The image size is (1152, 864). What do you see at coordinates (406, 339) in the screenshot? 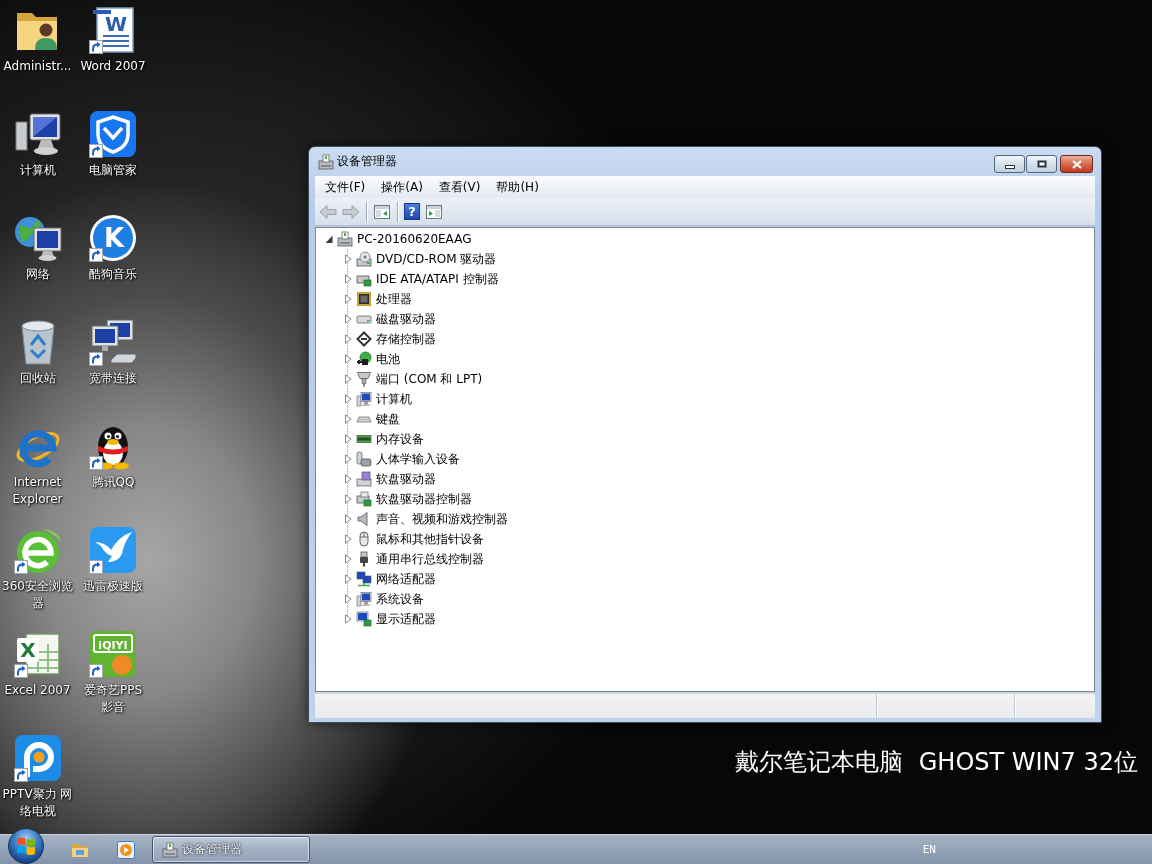
I see `tree-item: 存储控制器` at bounding box center [406, 339].